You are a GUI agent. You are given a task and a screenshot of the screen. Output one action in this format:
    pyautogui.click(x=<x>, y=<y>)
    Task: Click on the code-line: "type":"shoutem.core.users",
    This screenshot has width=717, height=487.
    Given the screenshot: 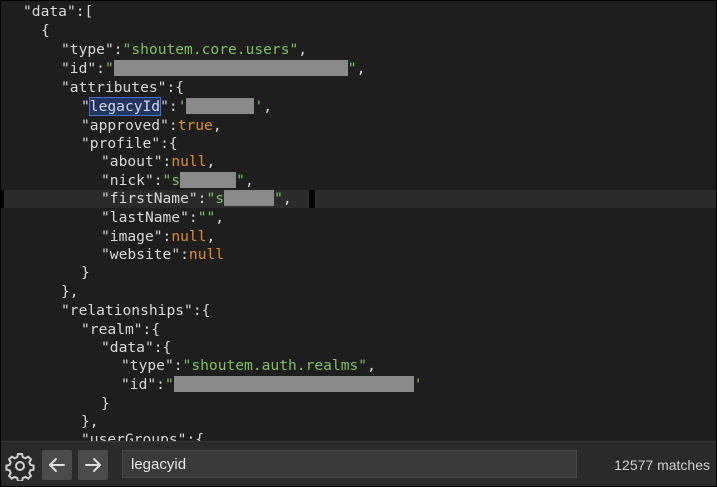 What is the action you would take?
    pyautogui.click(x=184, y=49)
    